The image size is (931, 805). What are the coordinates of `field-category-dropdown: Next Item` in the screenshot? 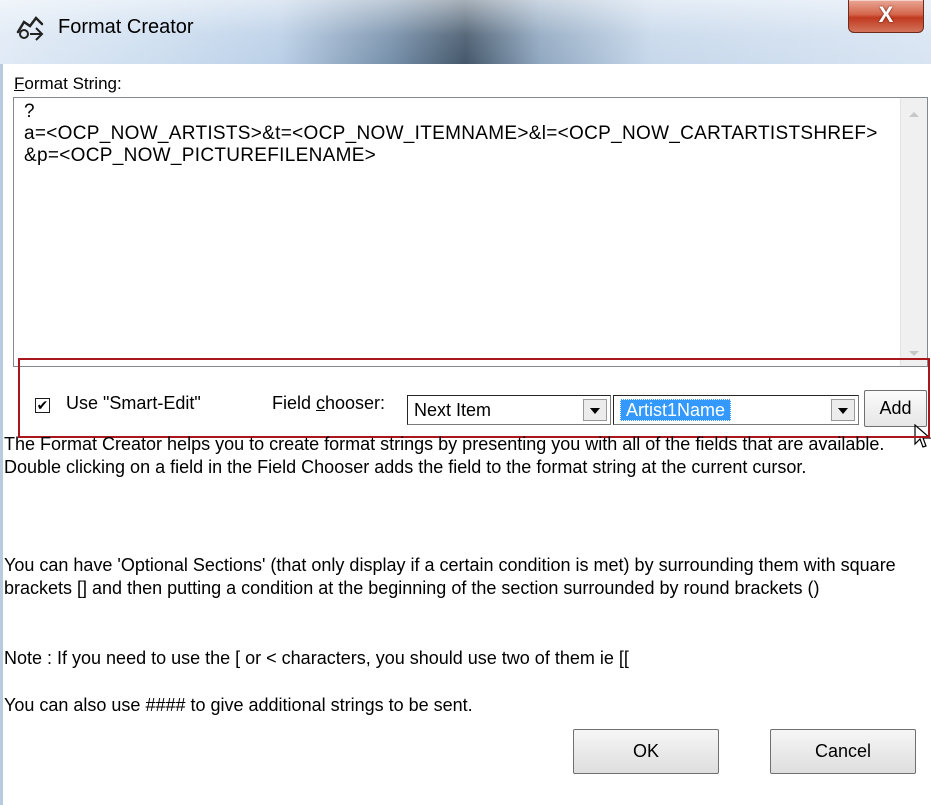 It's located at (509, 410).